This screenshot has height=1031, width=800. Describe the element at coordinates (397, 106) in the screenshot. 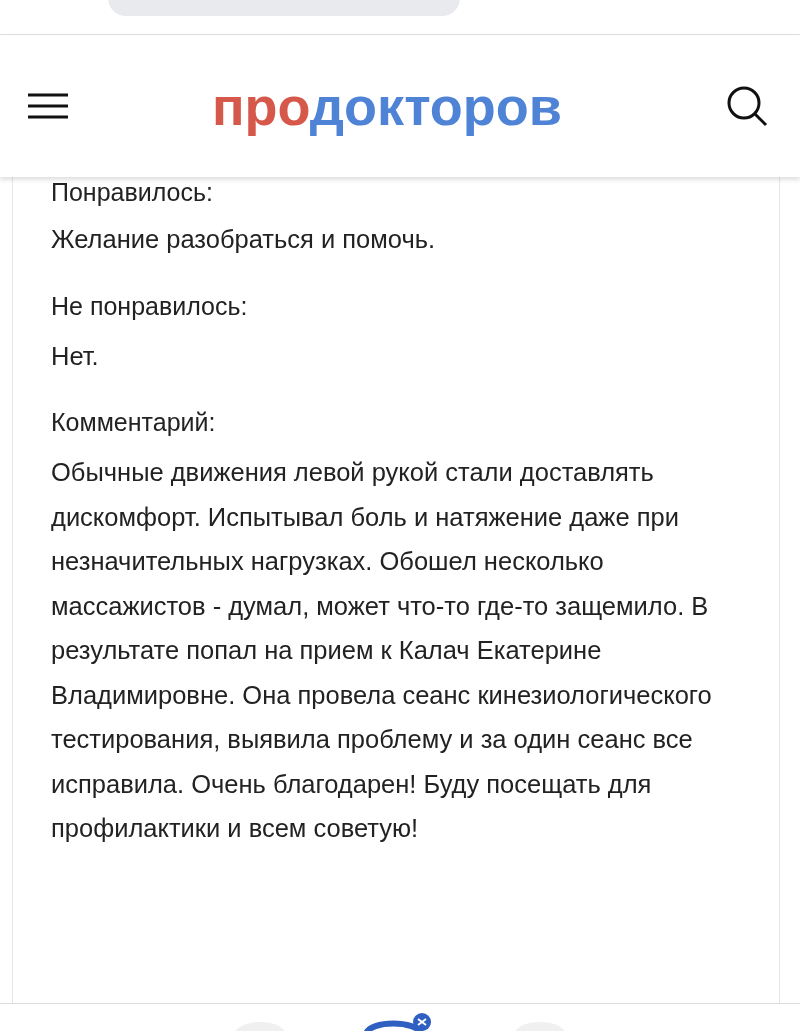

I see `site-logo: продокторов` at that location.